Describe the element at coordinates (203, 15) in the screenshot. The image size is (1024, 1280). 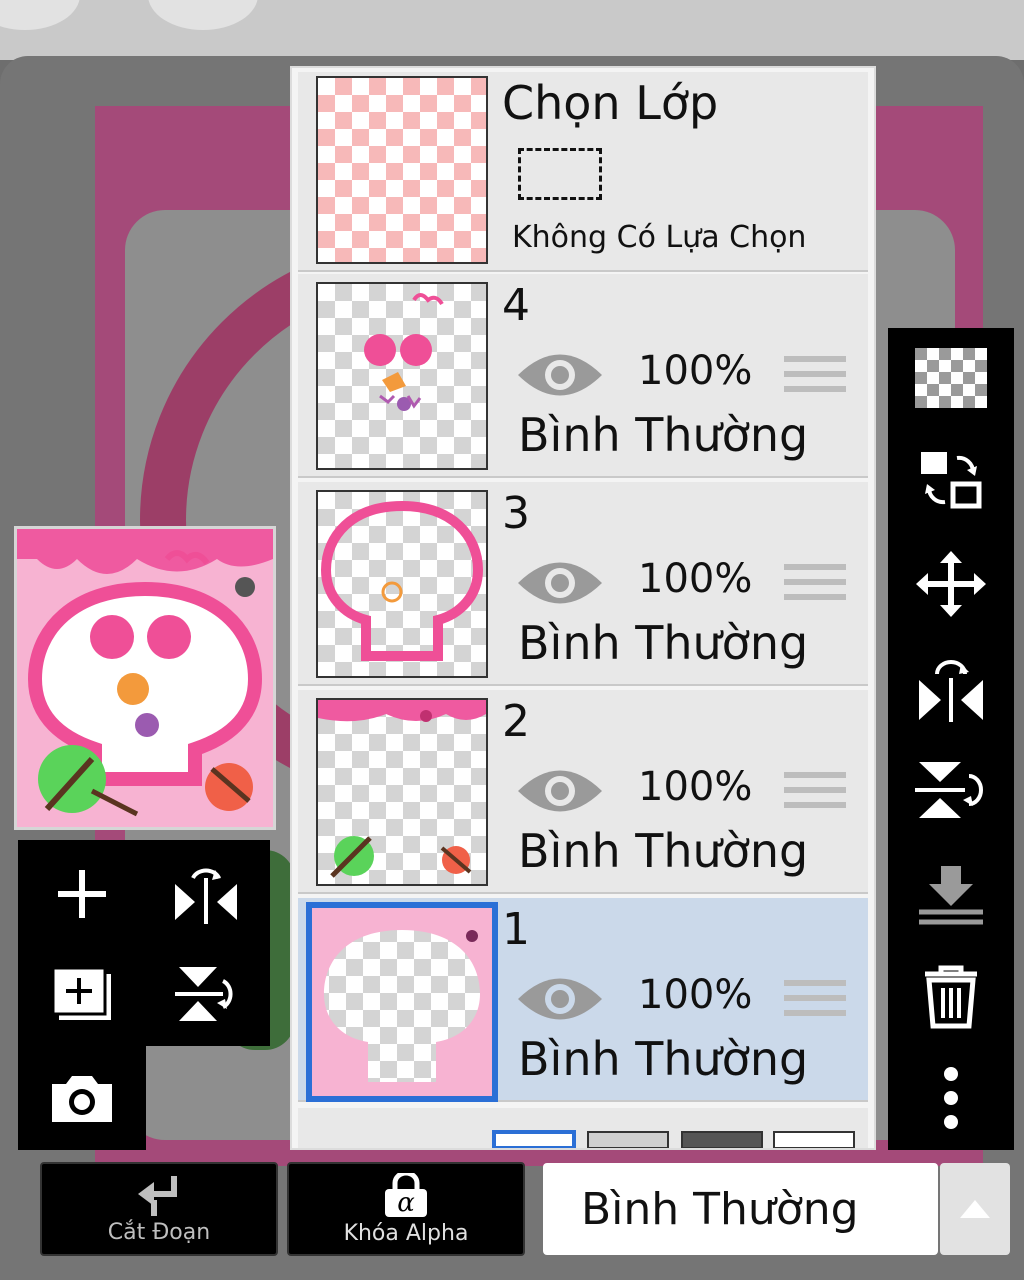
I see `redo-button` at that location.